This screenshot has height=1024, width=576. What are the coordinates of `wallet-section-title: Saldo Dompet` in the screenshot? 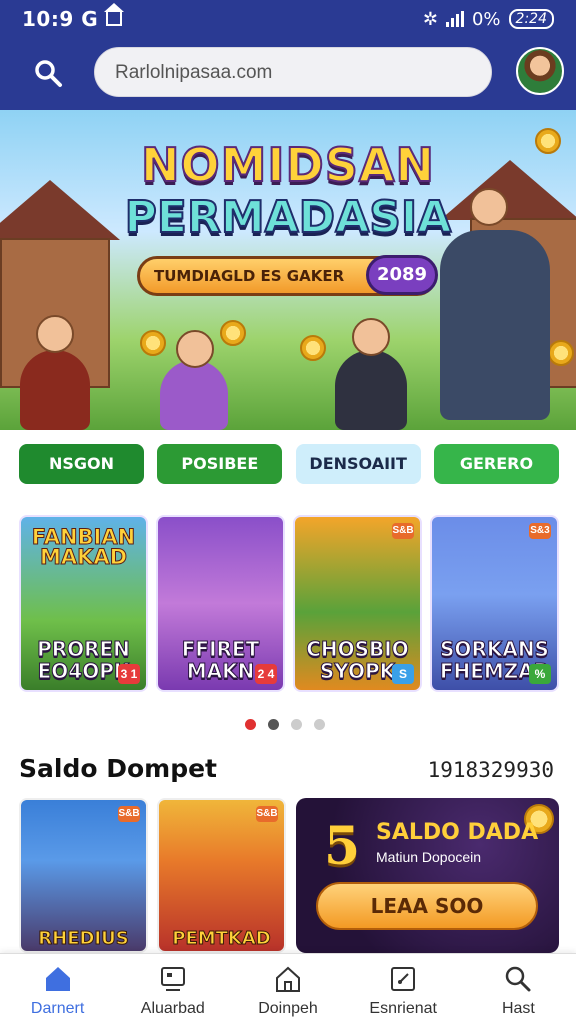 It's located at (118, 768).